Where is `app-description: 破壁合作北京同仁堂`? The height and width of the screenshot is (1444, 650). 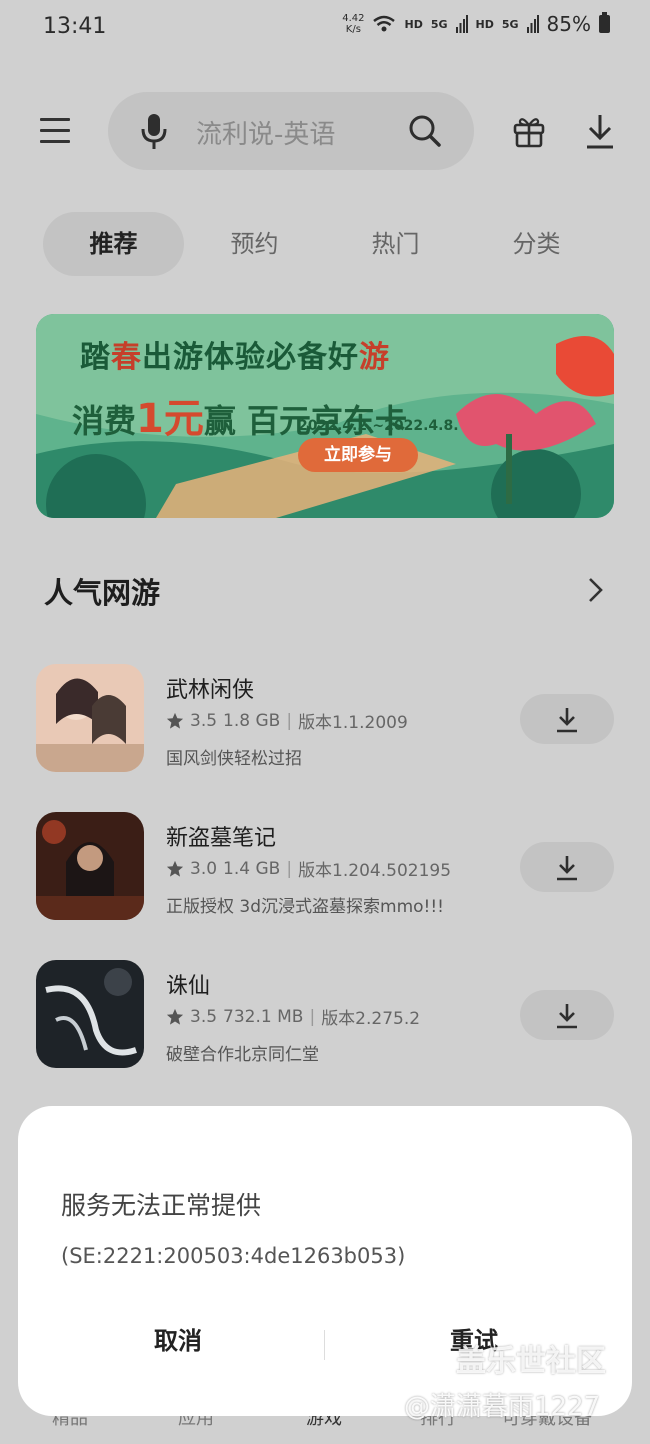 app-description: 破壁合作北京同仁堂 is located at coordinates (242, 1055).